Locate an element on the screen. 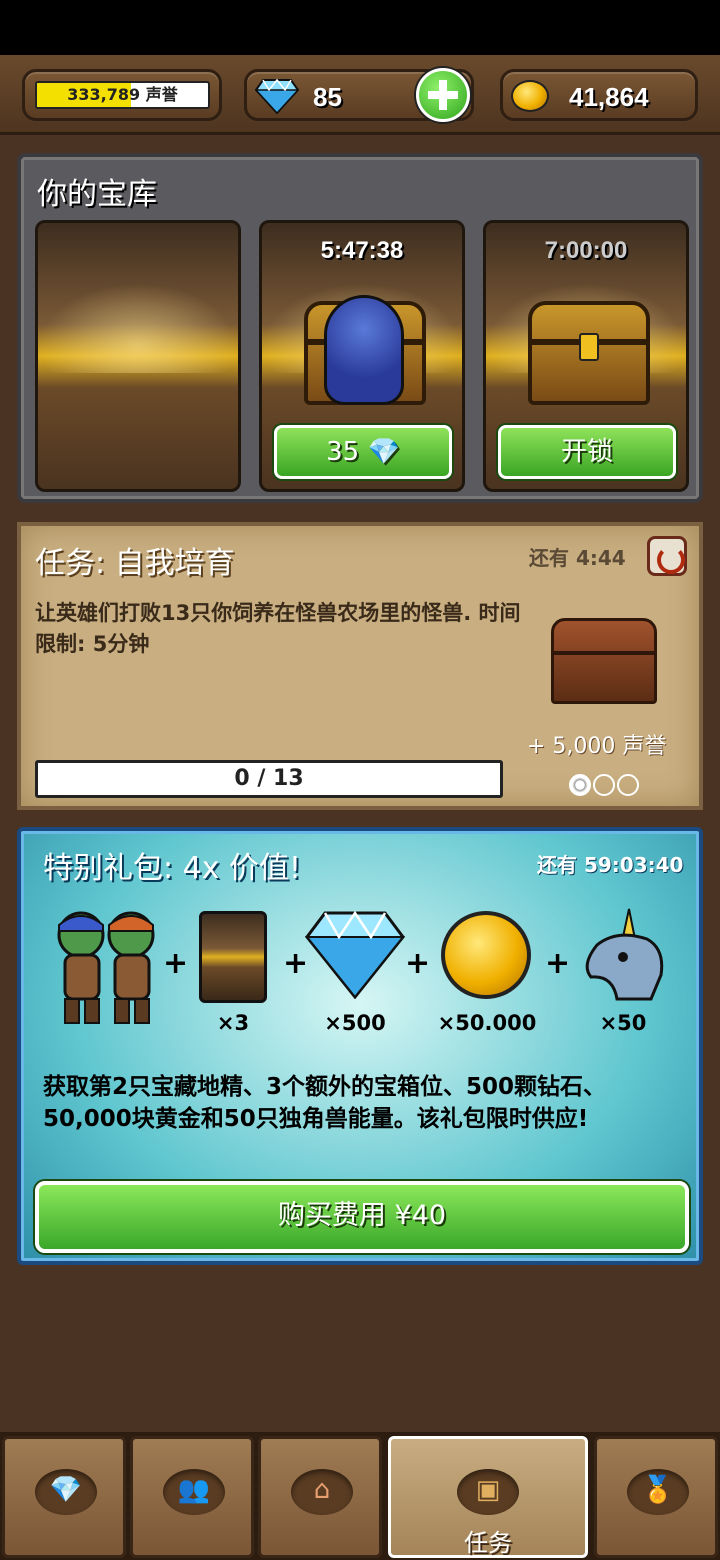 The image size is (720, 1560). nav-achievements: 🏅 is located at coordinates (656, 1497).